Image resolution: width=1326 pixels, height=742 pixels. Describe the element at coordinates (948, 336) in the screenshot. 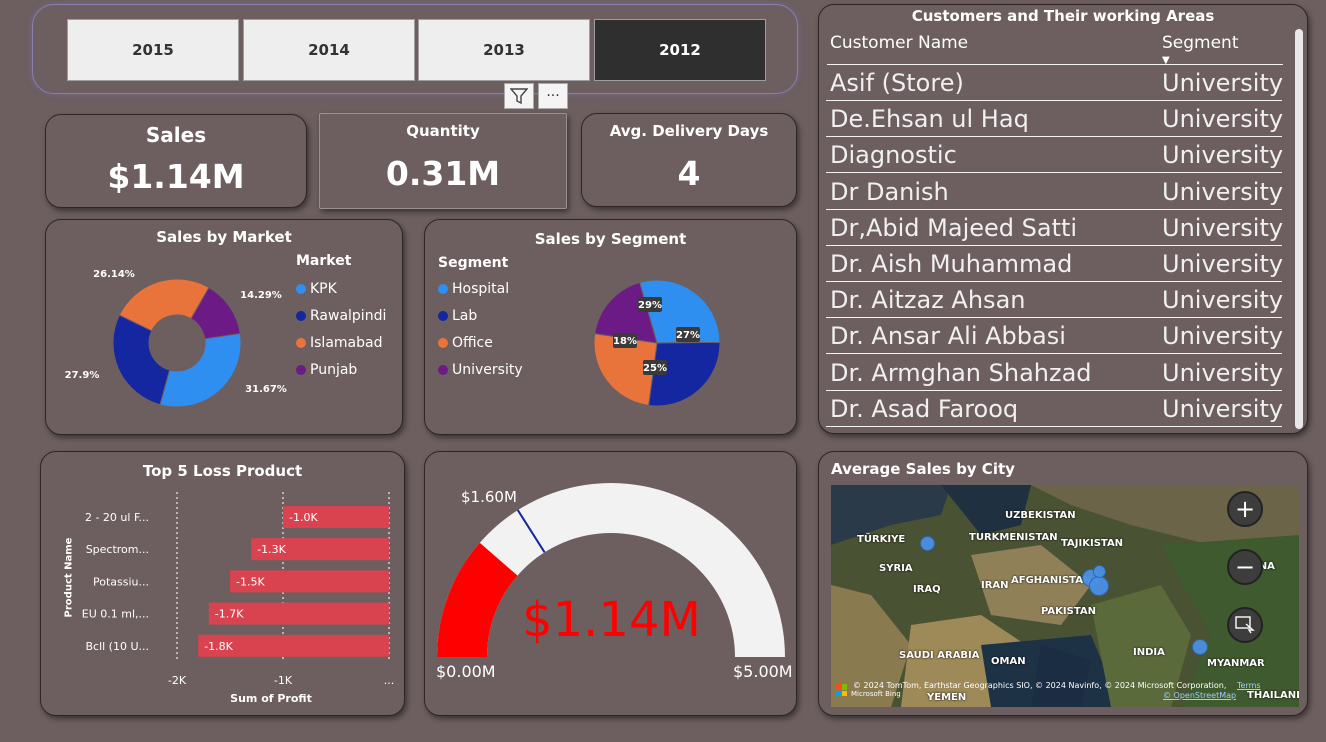

I see `customer-name-cell: Dr. Ansar Ali Abbasi` at that location.